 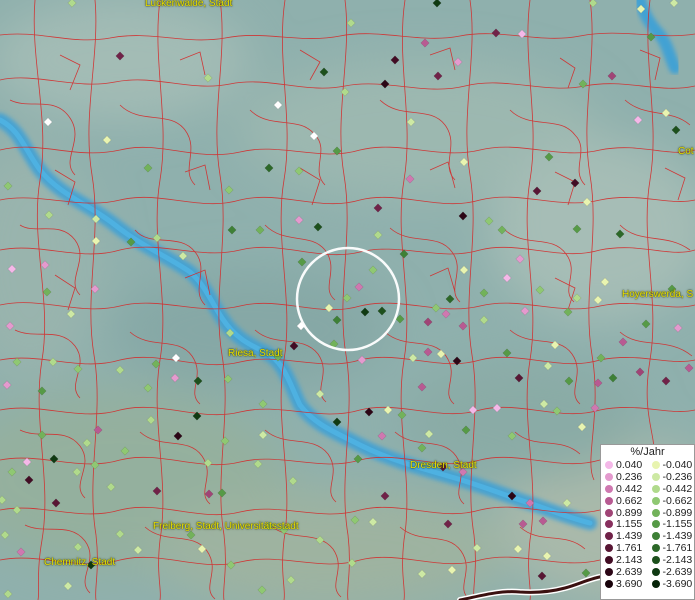 I want to click on legend-value-increase: 0.899, so click(x=629, y=512).